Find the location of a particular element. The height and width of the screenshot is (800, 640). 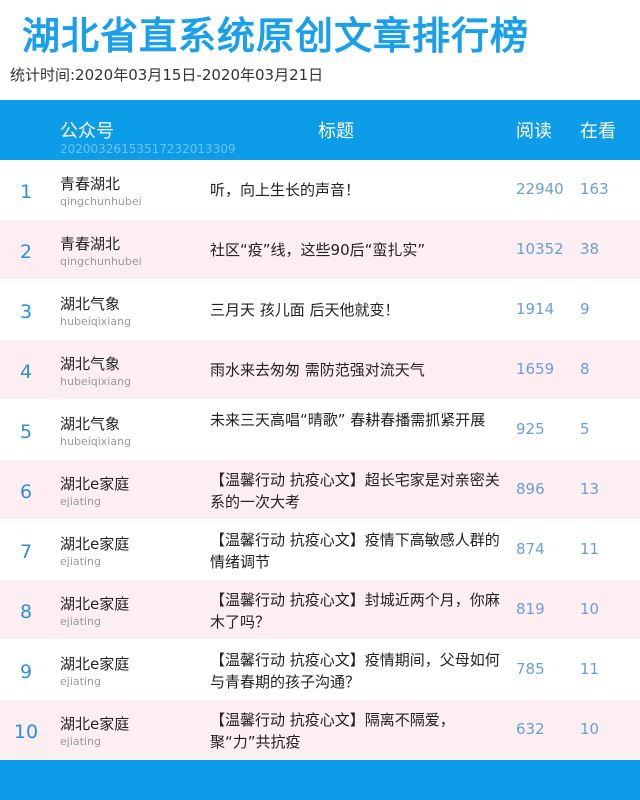

header-account: 公众号 is located at coordinates (87, 131).